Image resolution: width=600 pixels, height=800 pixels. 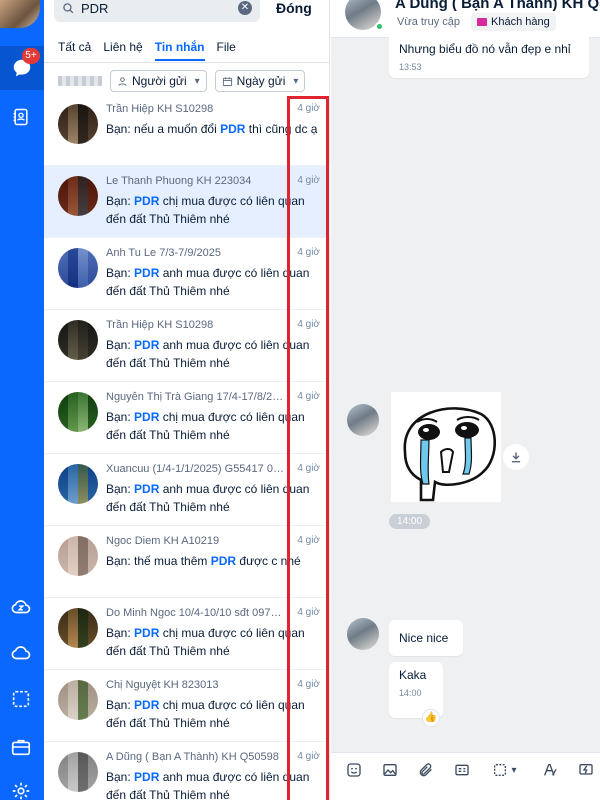 What do you see at coordinates (227, 81) in the screenshot?
I see `calendar-icon` at bounding box center [227, 81].